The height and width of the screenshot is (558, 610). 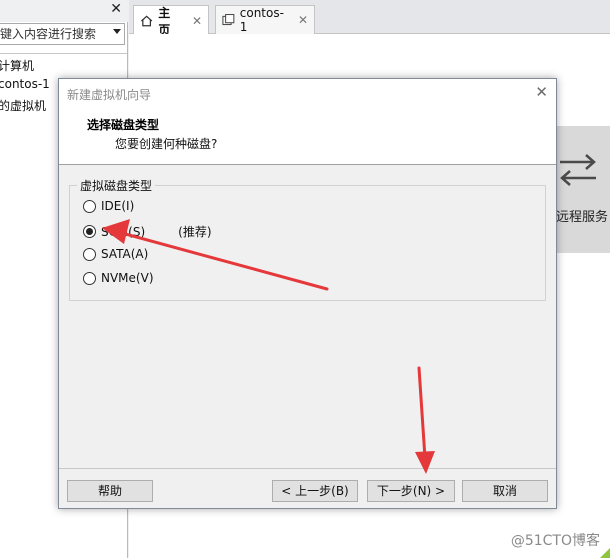 What do you see at coordinates (195, 232) in the screenshot?
I see `recommended-hint: (推荐)` at bounding box center [195, 232].